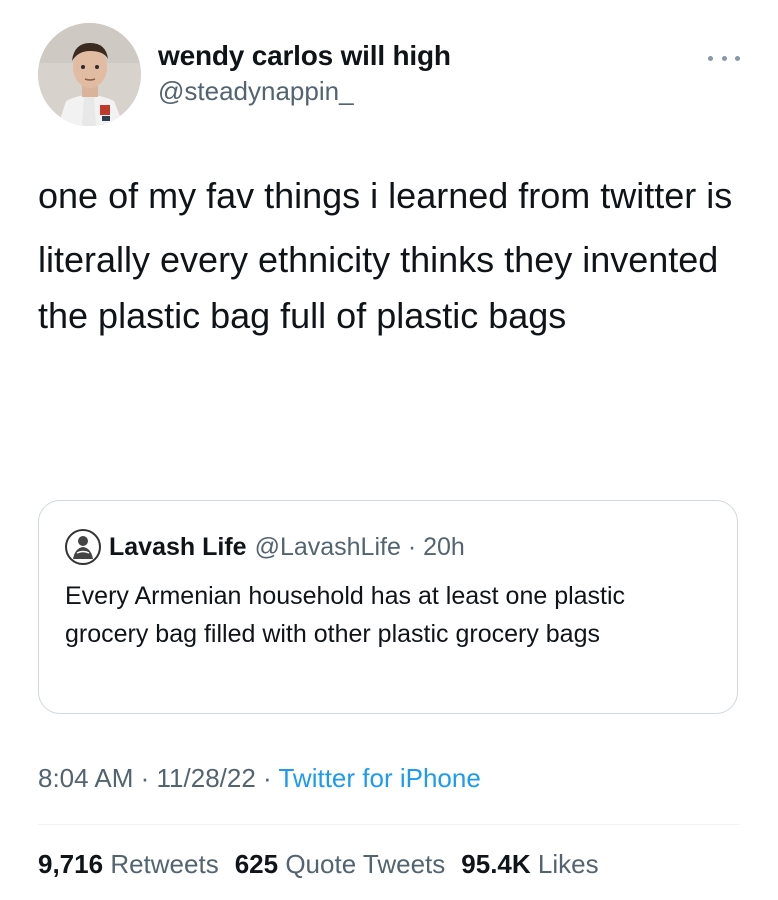  Describe the element at coordinates (568, 864) in the screenshot. I see `likes-label: Likes` at that location.